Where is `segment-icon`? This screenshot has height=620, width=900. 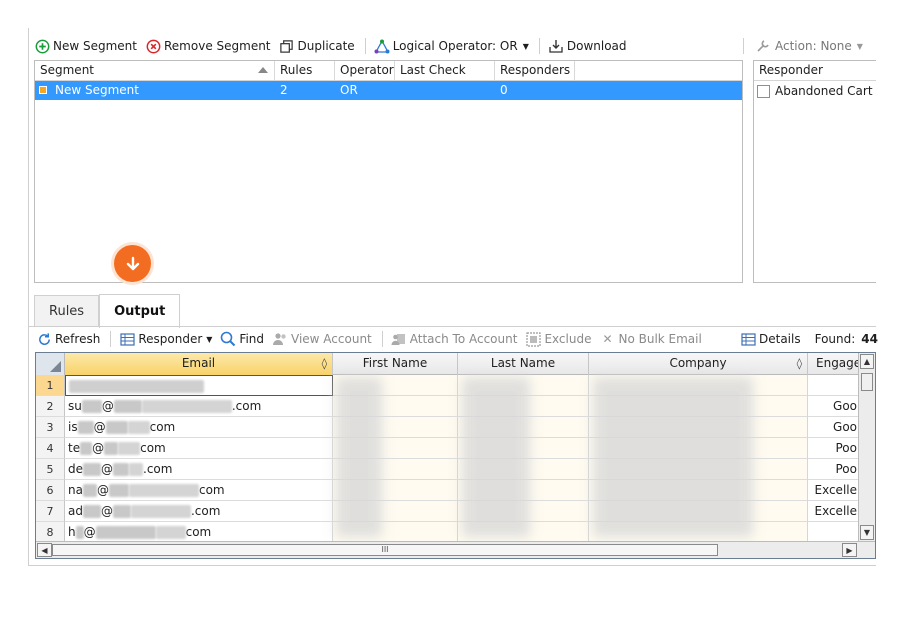
segment-icon is located at coordinates (43, 89).